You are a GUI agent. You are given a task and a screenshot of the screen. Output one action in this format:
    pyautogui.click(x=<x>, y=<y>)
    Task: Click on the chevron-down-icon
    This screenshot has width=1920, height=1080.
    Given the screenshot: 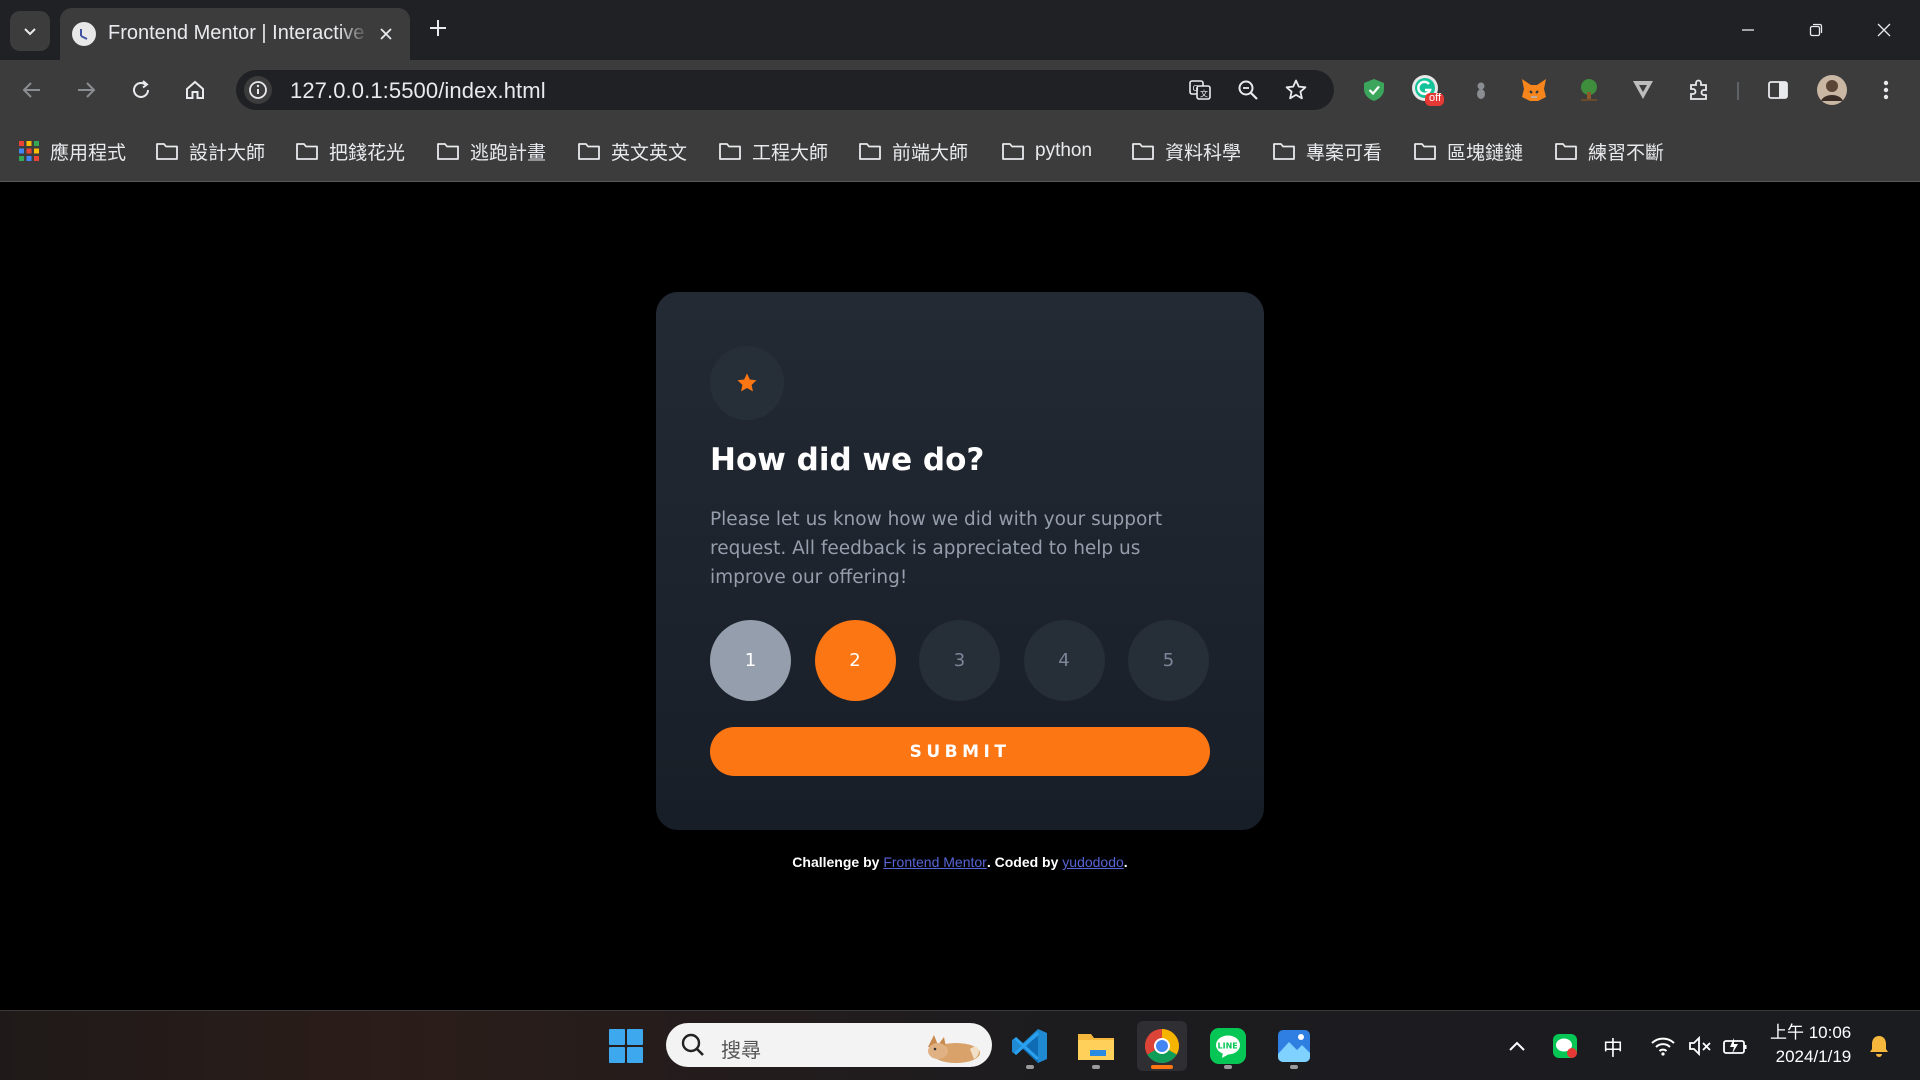 What is the action you would take?
    pyautogui.click(x=30, y=32)
    